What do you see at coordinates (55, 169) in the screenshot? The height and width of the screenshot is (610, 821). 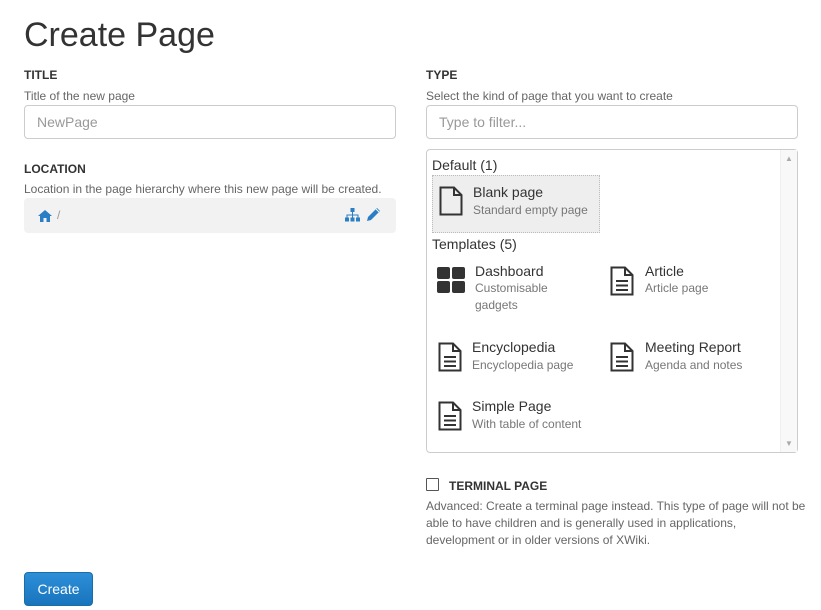 I see `location-label: LOCATION` at bounding box center [55, 169].